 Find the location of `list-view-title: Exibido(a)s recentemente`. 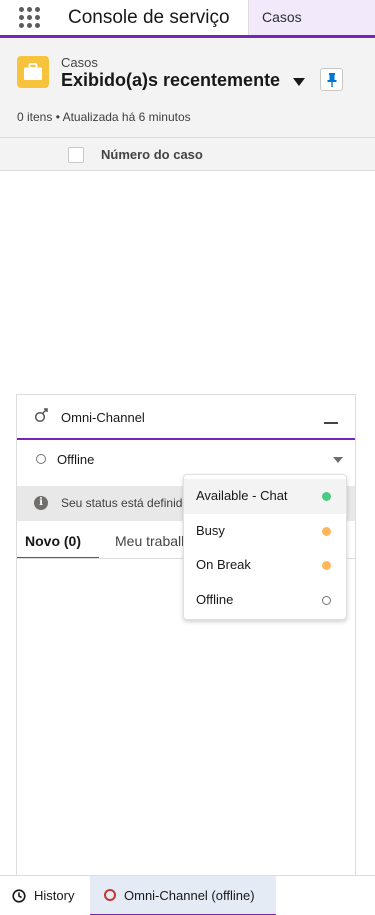

list-view-title: Exibido(a)s recentemente is located at coordinates (170, 80).